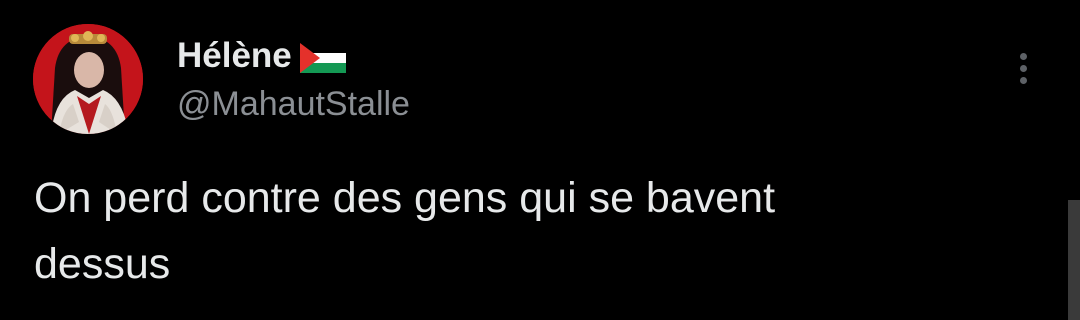 The width and height of the screenshot is (1080, 320). I want to click on scrollbar, so click(1074, 260).